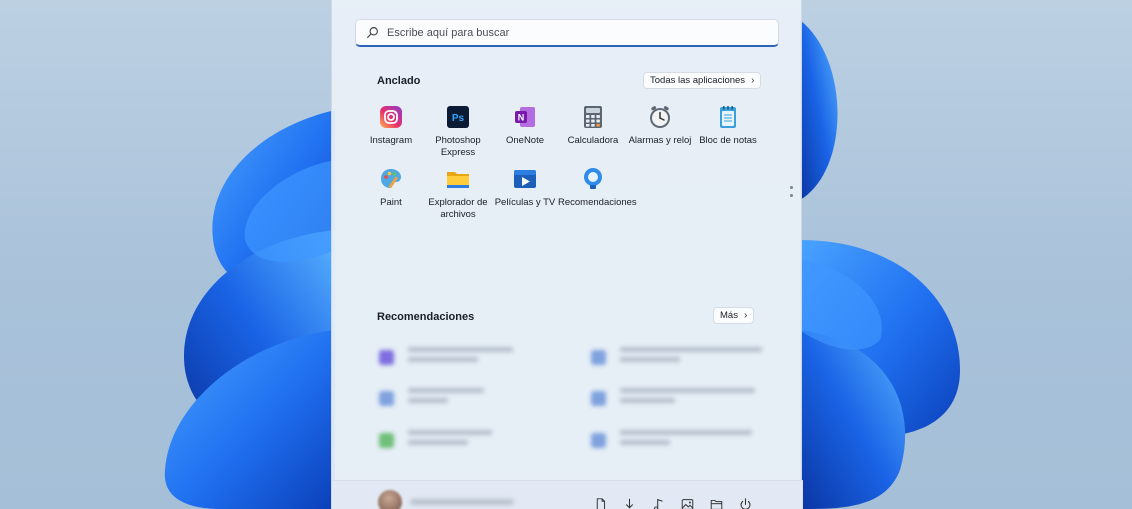 The image size is (1132, 509). I want to click on user-name, so click(462, 502).